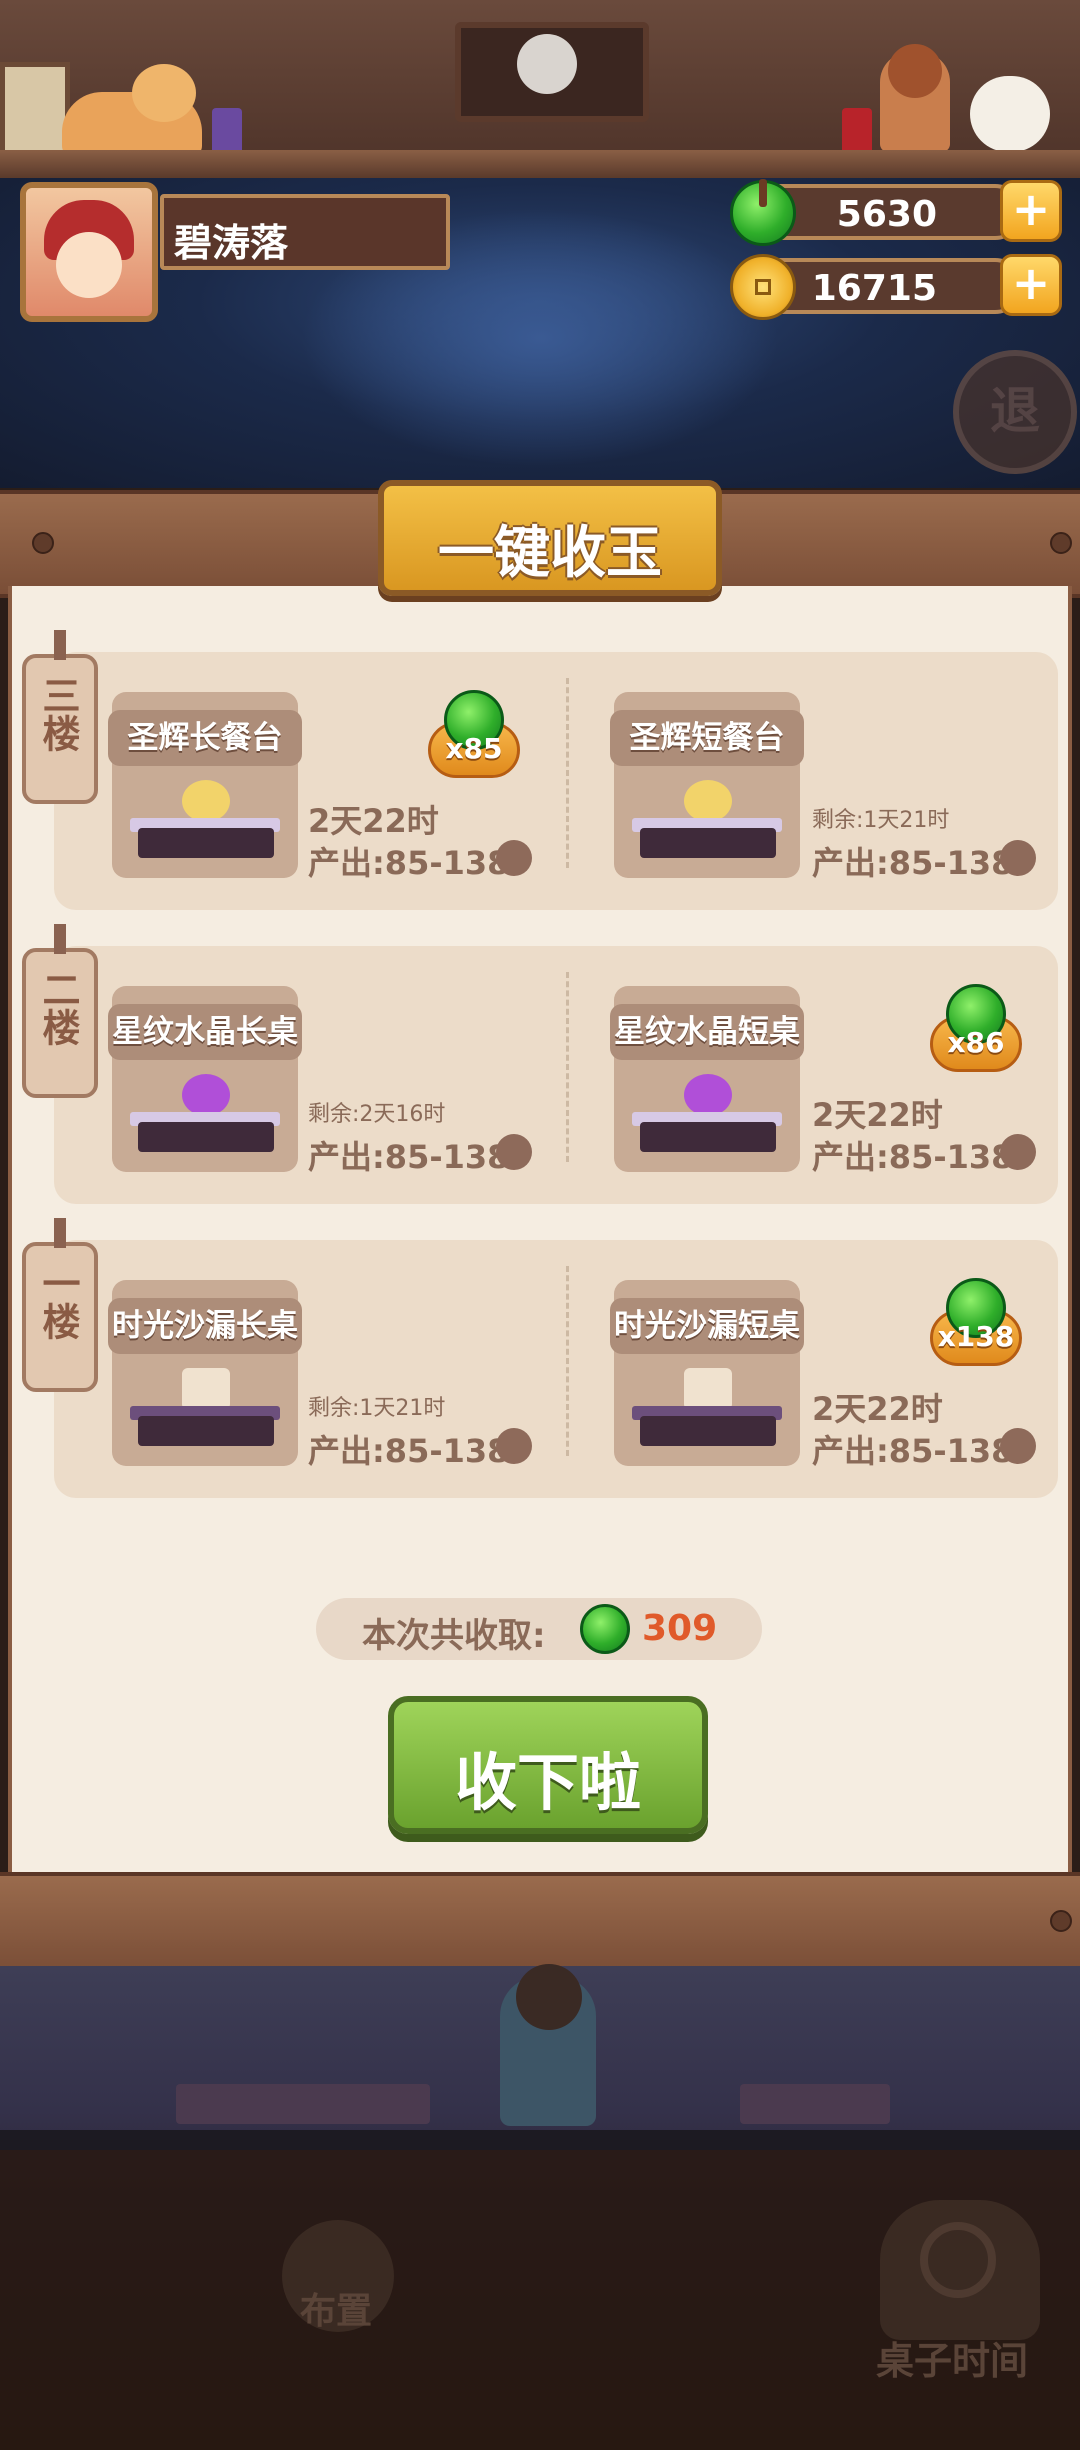 The image size is (1080, 2450). I want to click on jade-value: 5630, so click(886, 214).